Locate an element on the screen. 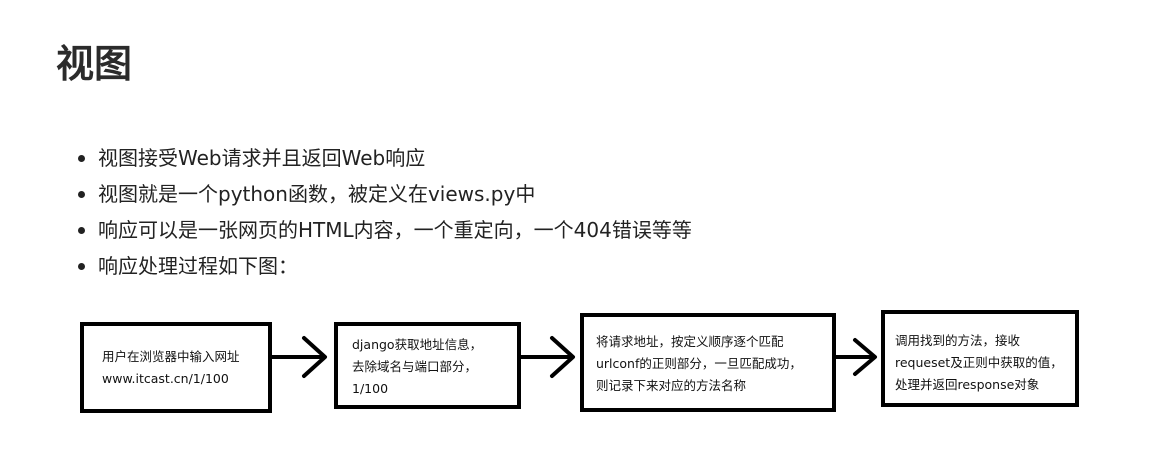 This screenshot has width=1165, height=464. bullet-text: 视图就是一个python函数，被定义在views.py中 is located at coordinates (317, 194).